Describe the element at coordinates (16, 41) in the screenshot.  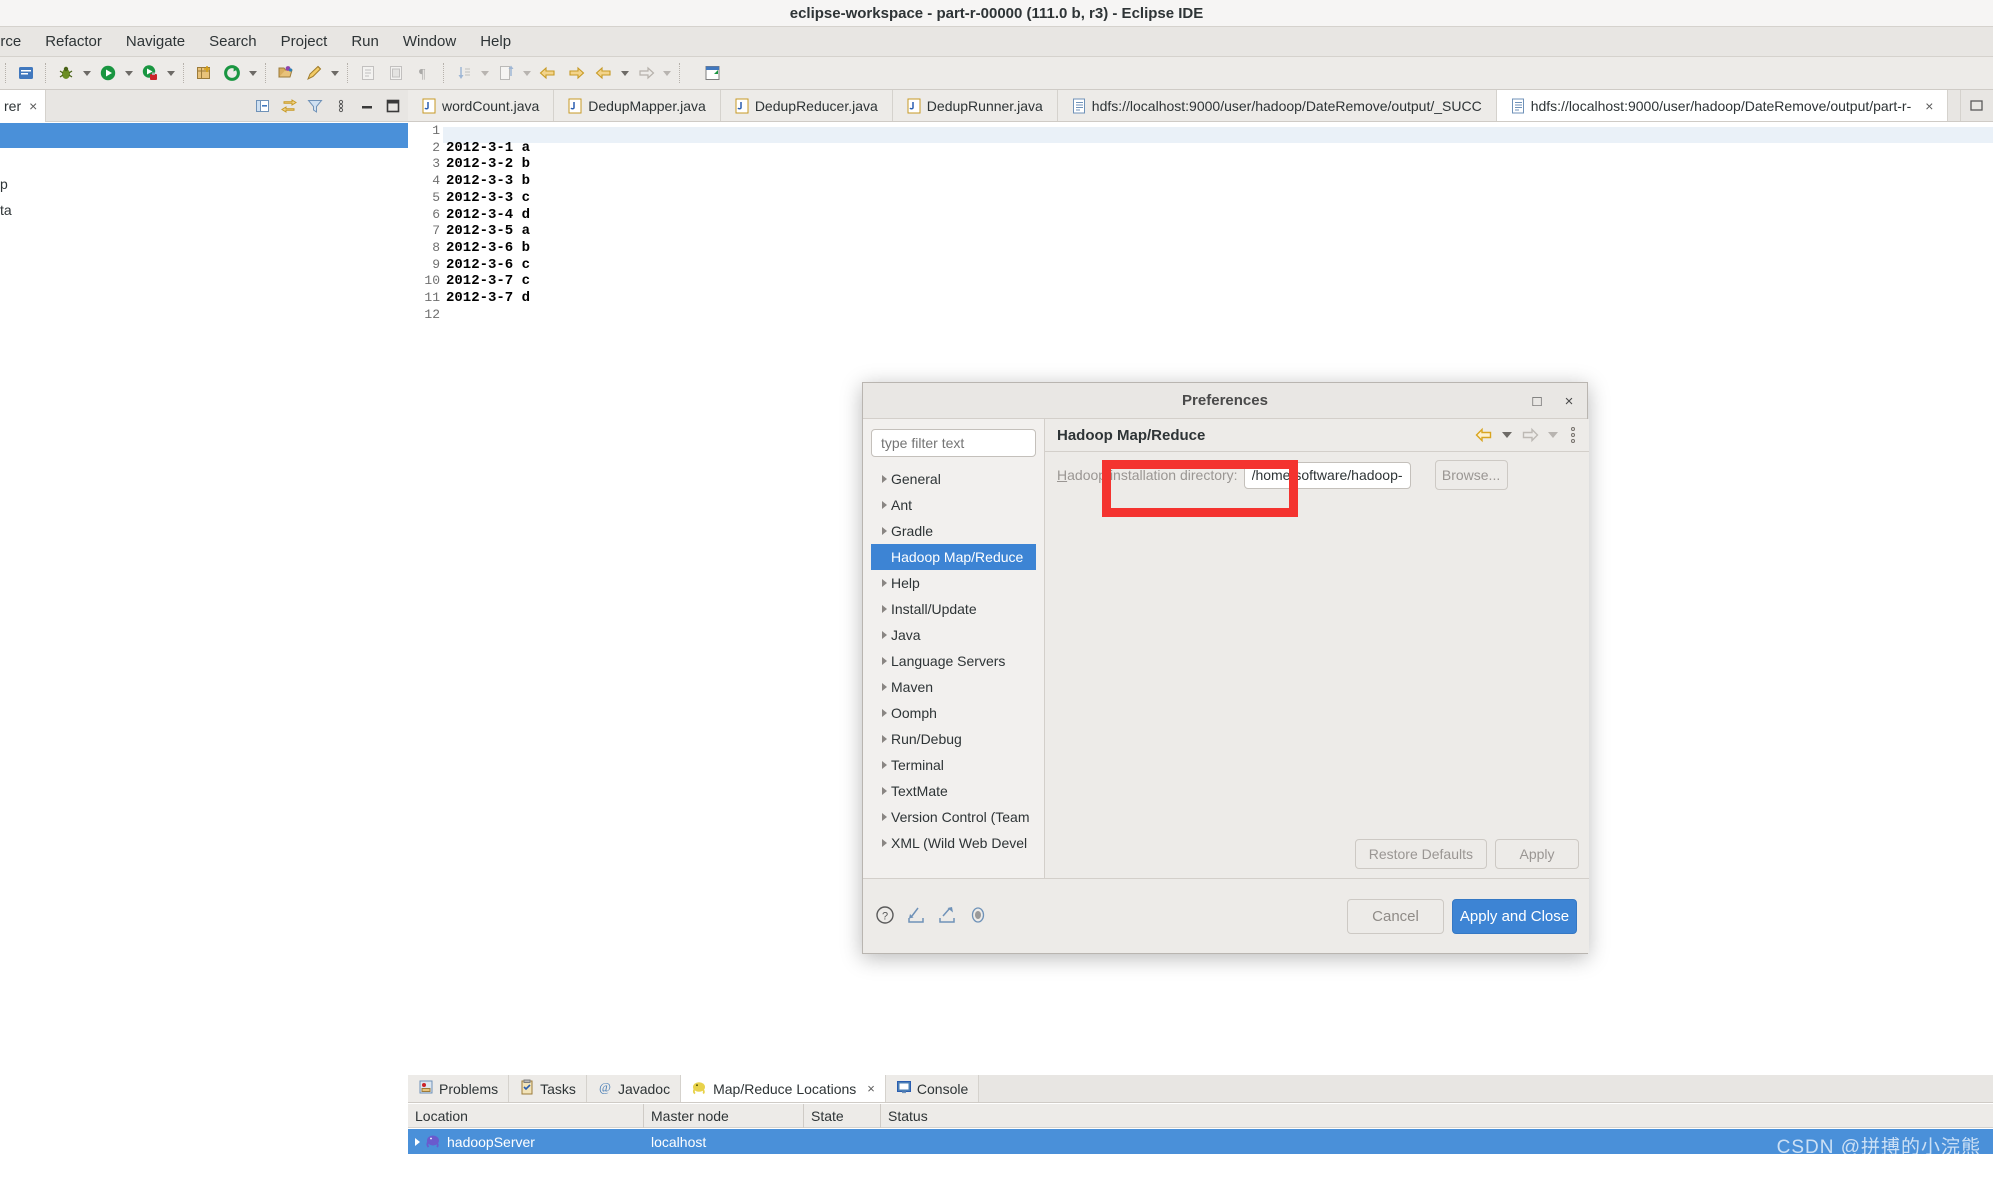
I see `menu-item-source: urce` at that location.